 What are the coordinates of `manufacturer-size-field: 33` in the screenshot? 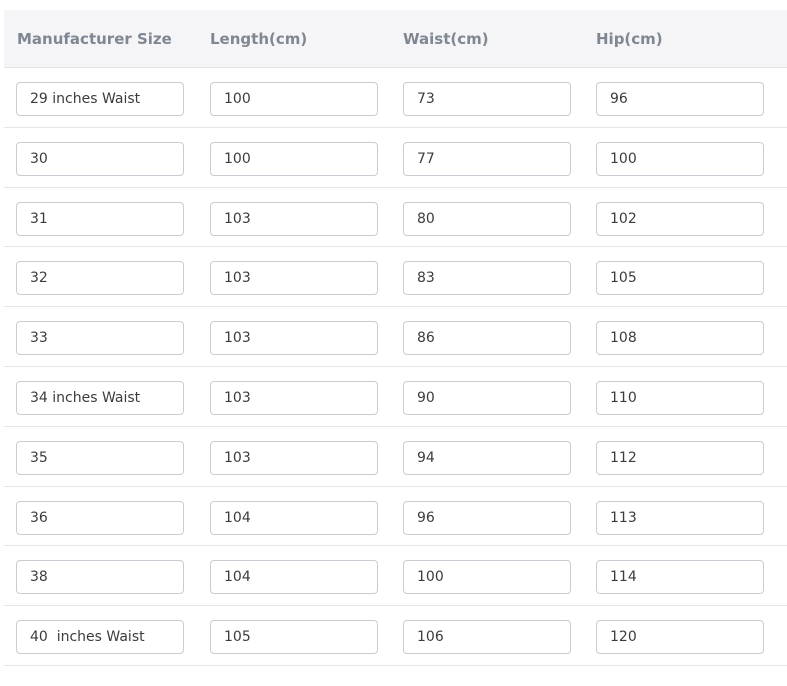 It's located at (100, 338).